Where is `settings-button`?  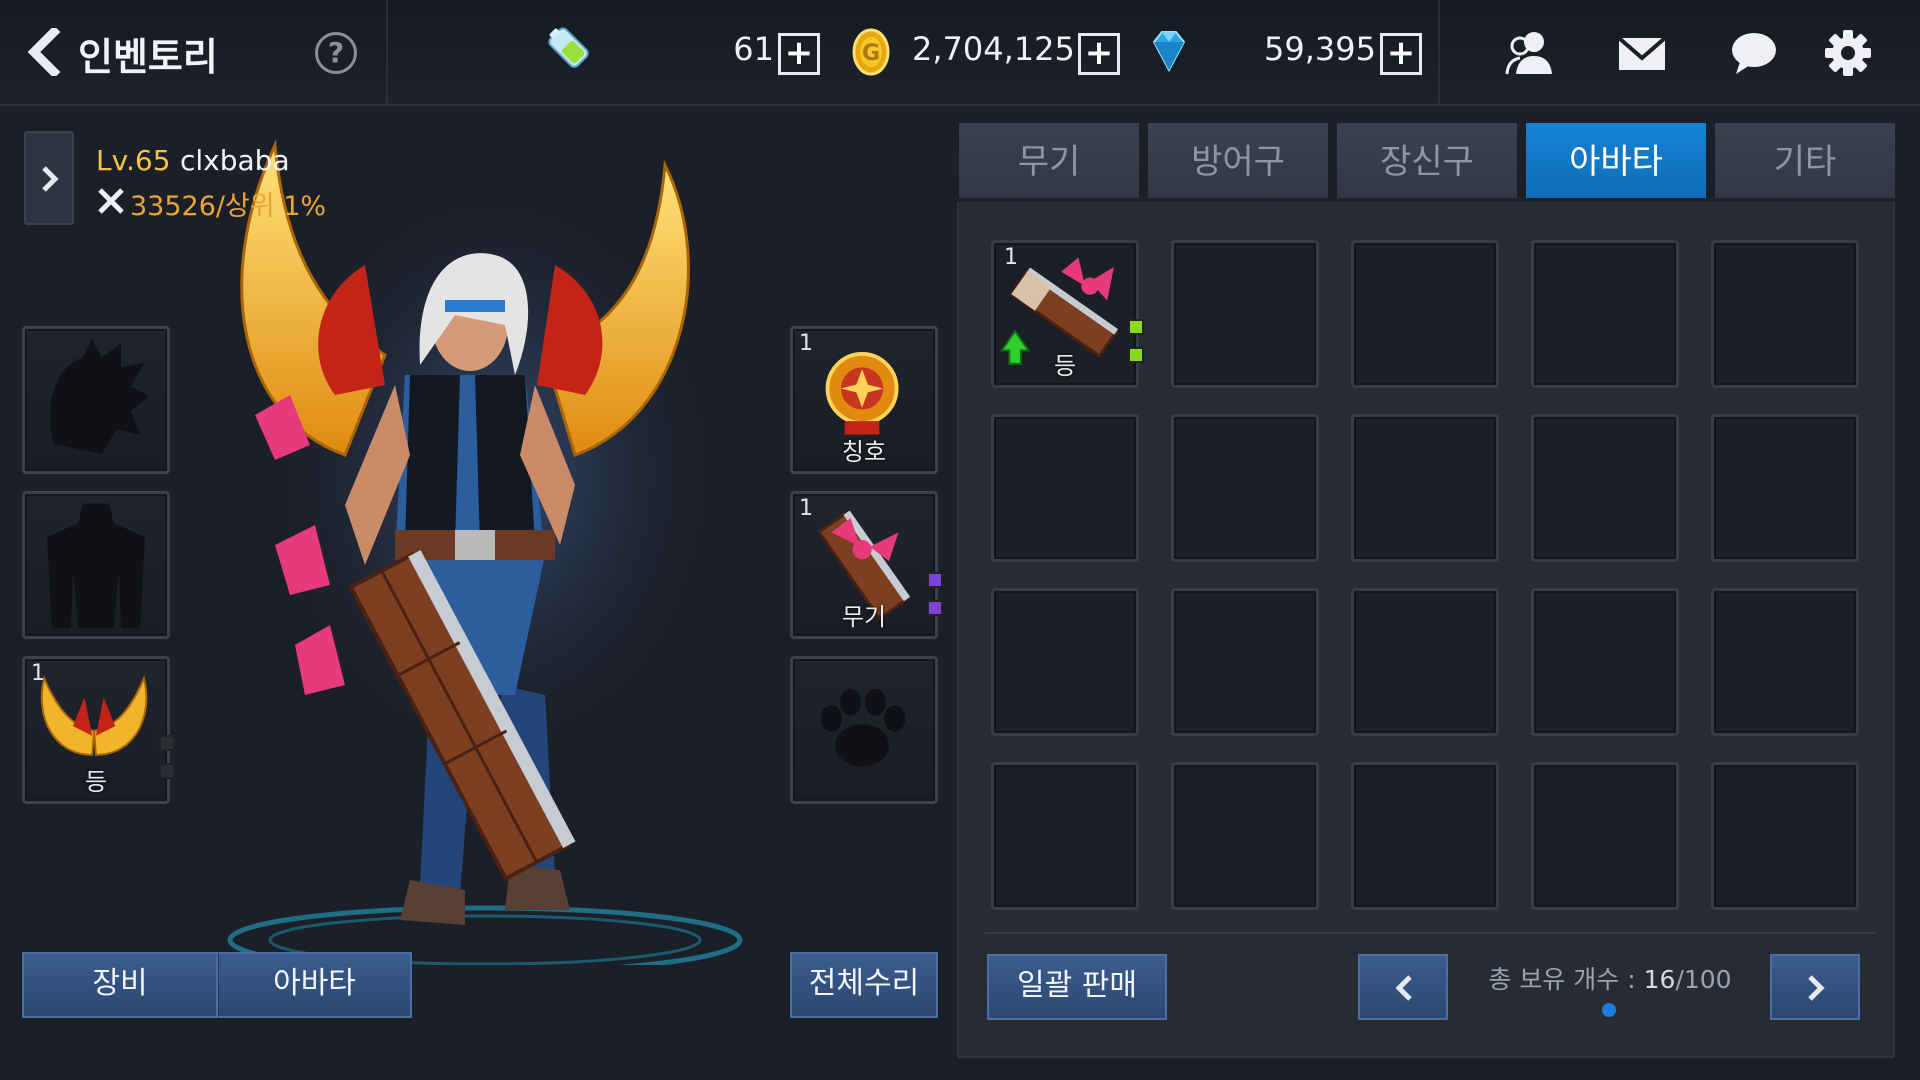
settings-button is located at coordinates (1848, 53).